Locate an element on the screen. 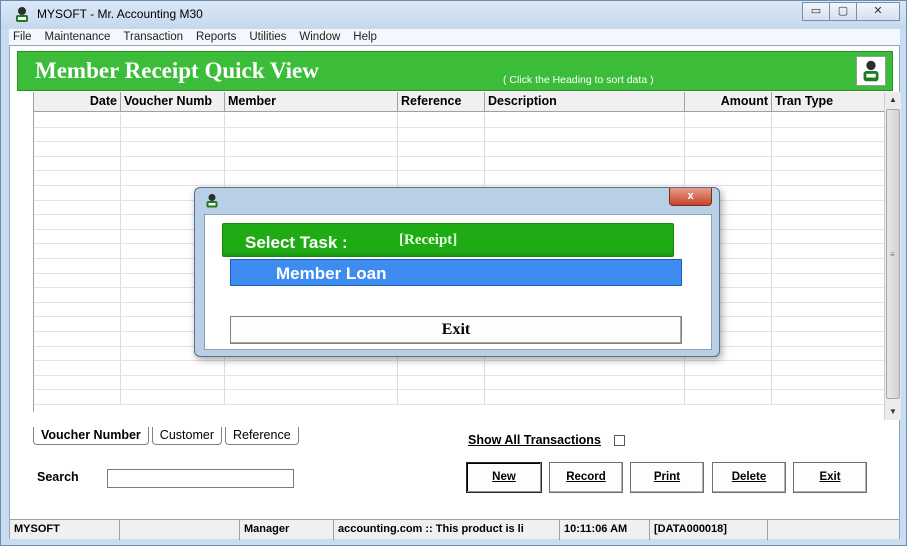  menu-transaction: Transaction is located at coordinates (153, 37).